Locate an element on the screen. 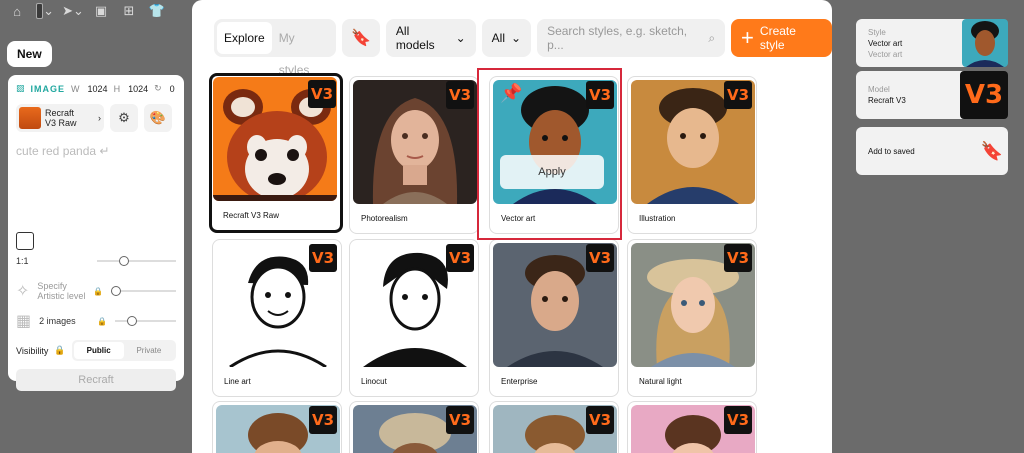 This screenshot has width=1024, height=453. shirt-icon: 👕 is located at coordinates (157, 11).